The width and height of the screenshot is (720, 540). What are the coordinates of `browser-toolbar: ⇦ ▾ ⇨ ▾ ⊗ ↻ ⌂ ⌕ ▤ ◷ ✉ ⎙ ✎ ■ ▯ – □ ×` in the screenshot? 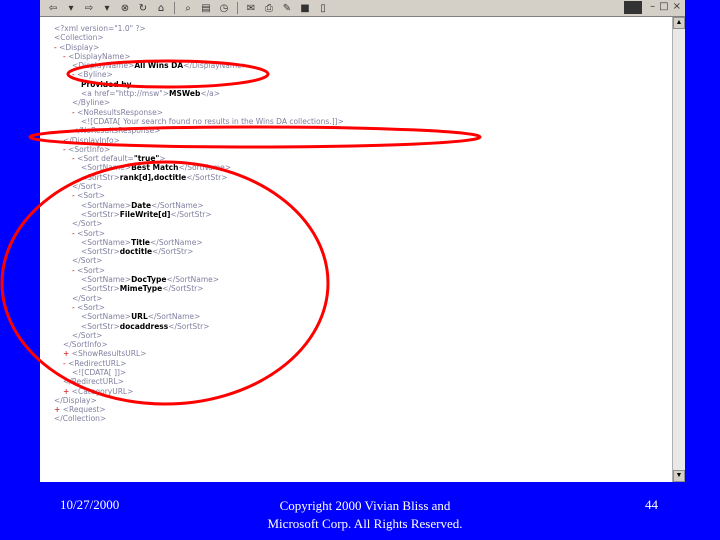 It's located at (362, 8).